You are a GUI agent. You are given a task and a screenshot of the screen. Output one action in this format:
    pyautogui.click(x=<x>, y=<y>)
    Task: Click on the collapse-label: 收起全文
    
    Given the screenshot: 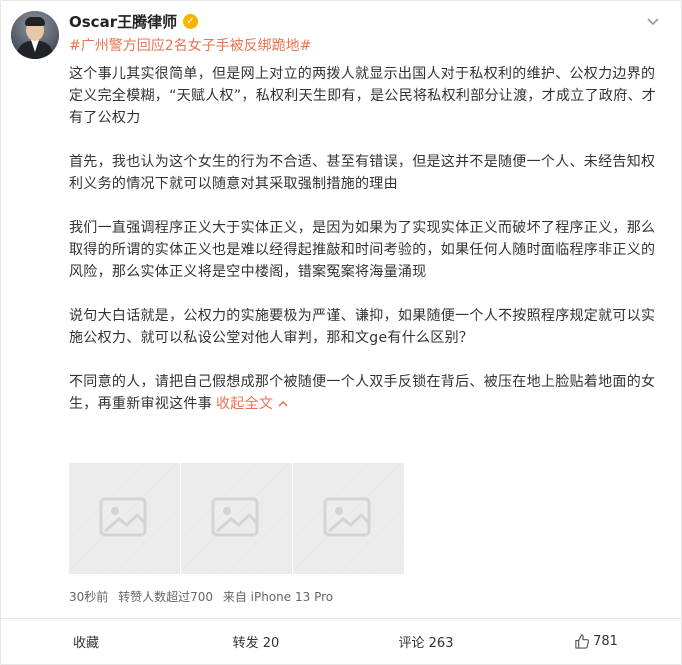 What is the action you would take?
    pyautogui.click(x=245, y=404)
    